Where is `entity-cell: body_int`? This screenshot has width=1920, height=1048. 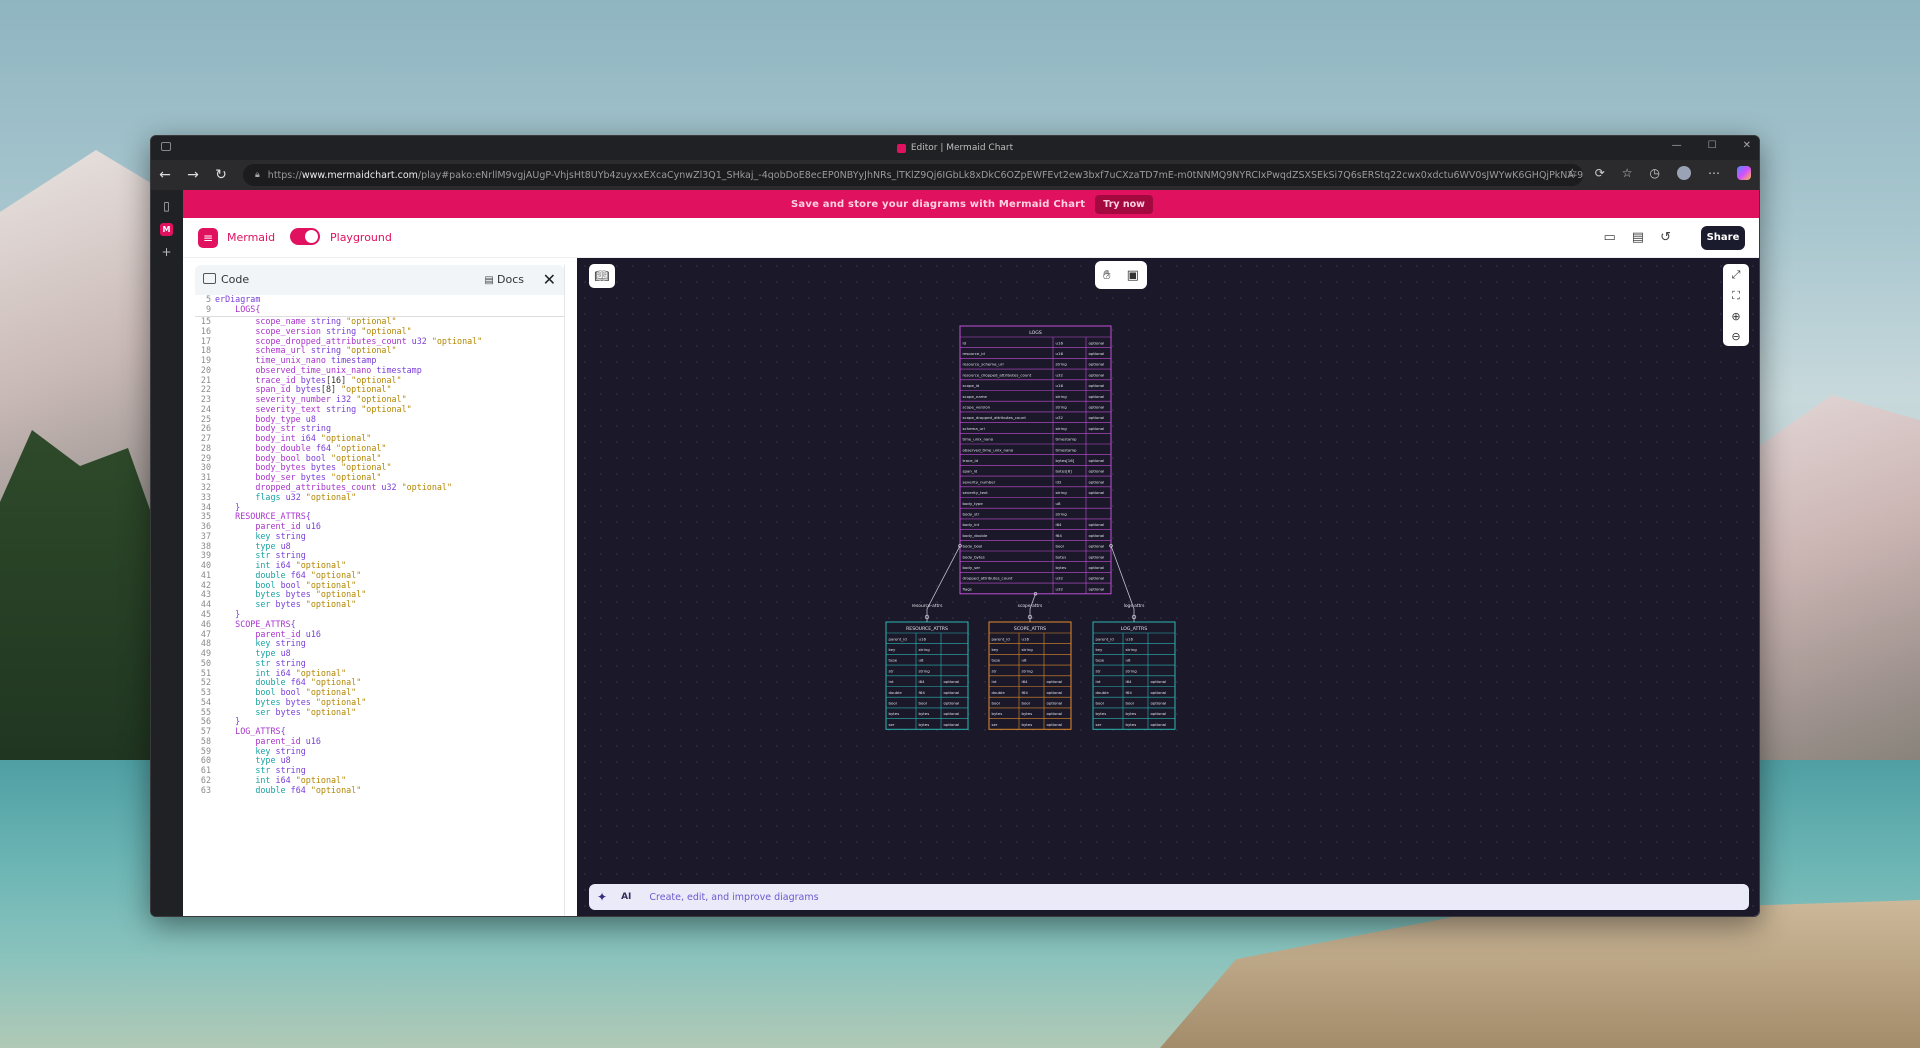 entity-cell: body_int is located at coordinates (971, 524).